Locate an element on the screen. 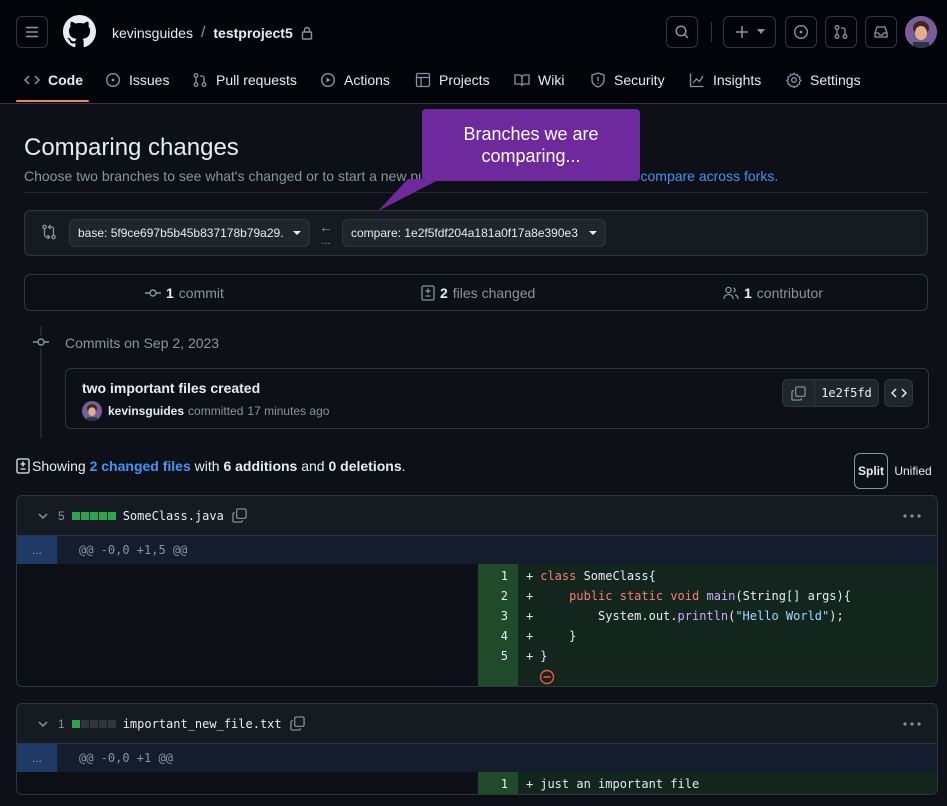 This screenshot has width=947, height=806. contributors-count: 1 is located at coordinates (748, 293).